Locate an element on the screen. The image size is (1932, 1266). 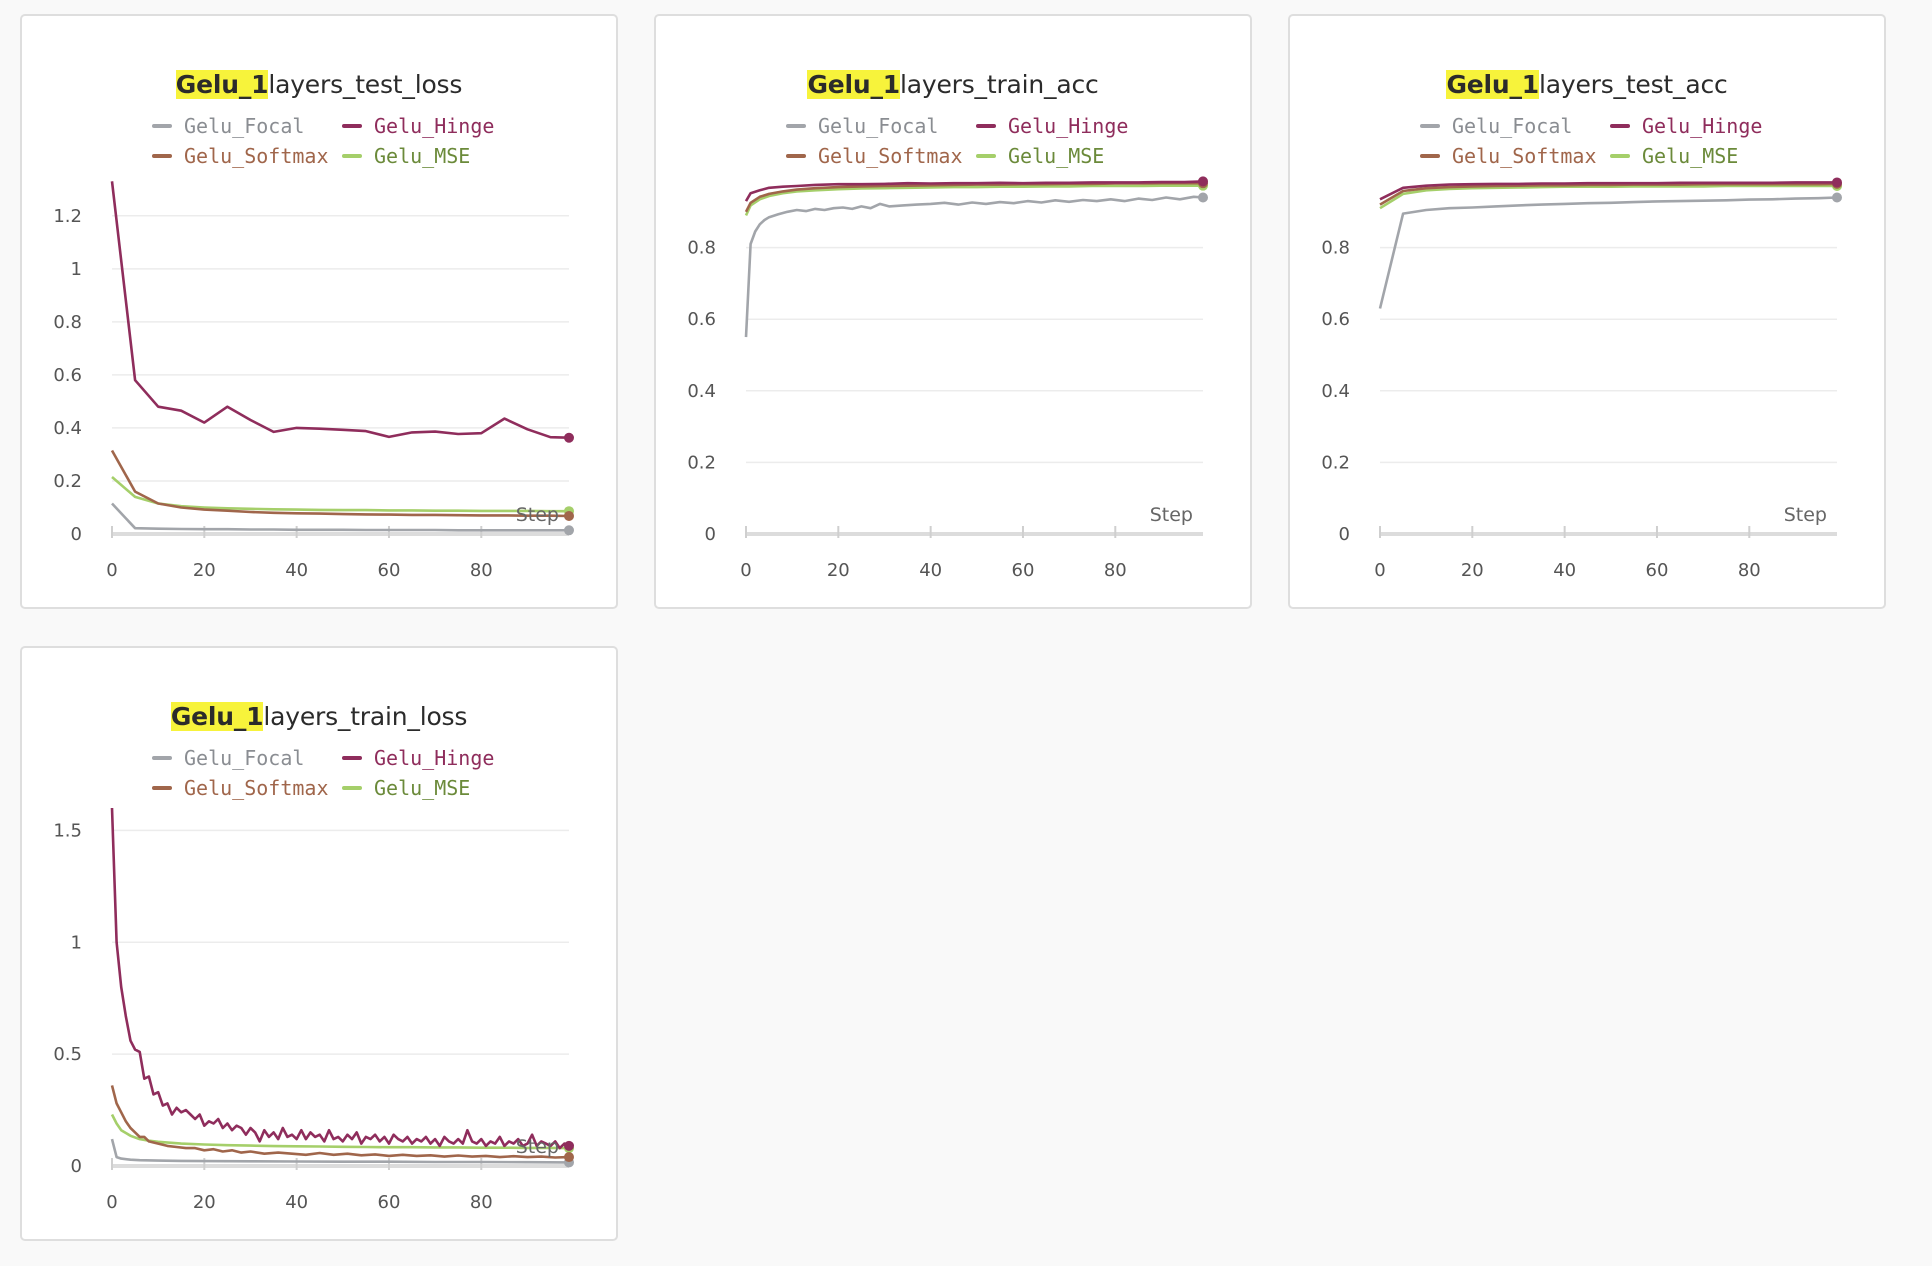
chart-title-suffix: layers_train_acc is located at coordinates (999, 84).